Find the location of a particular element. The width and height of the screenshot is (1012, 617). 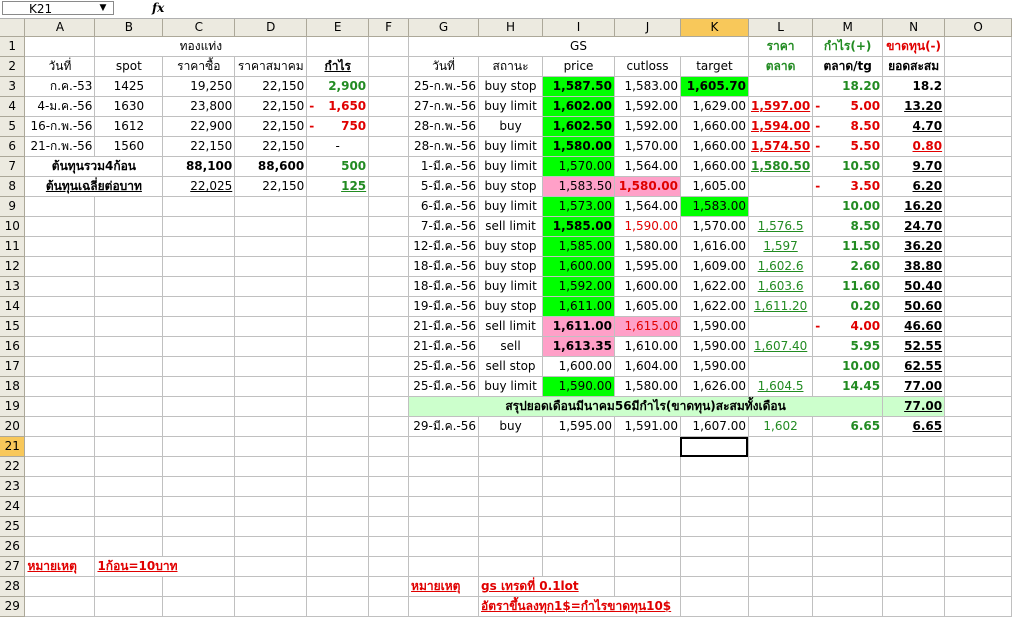

gs-market-cell is located at coordinates (781, 86).